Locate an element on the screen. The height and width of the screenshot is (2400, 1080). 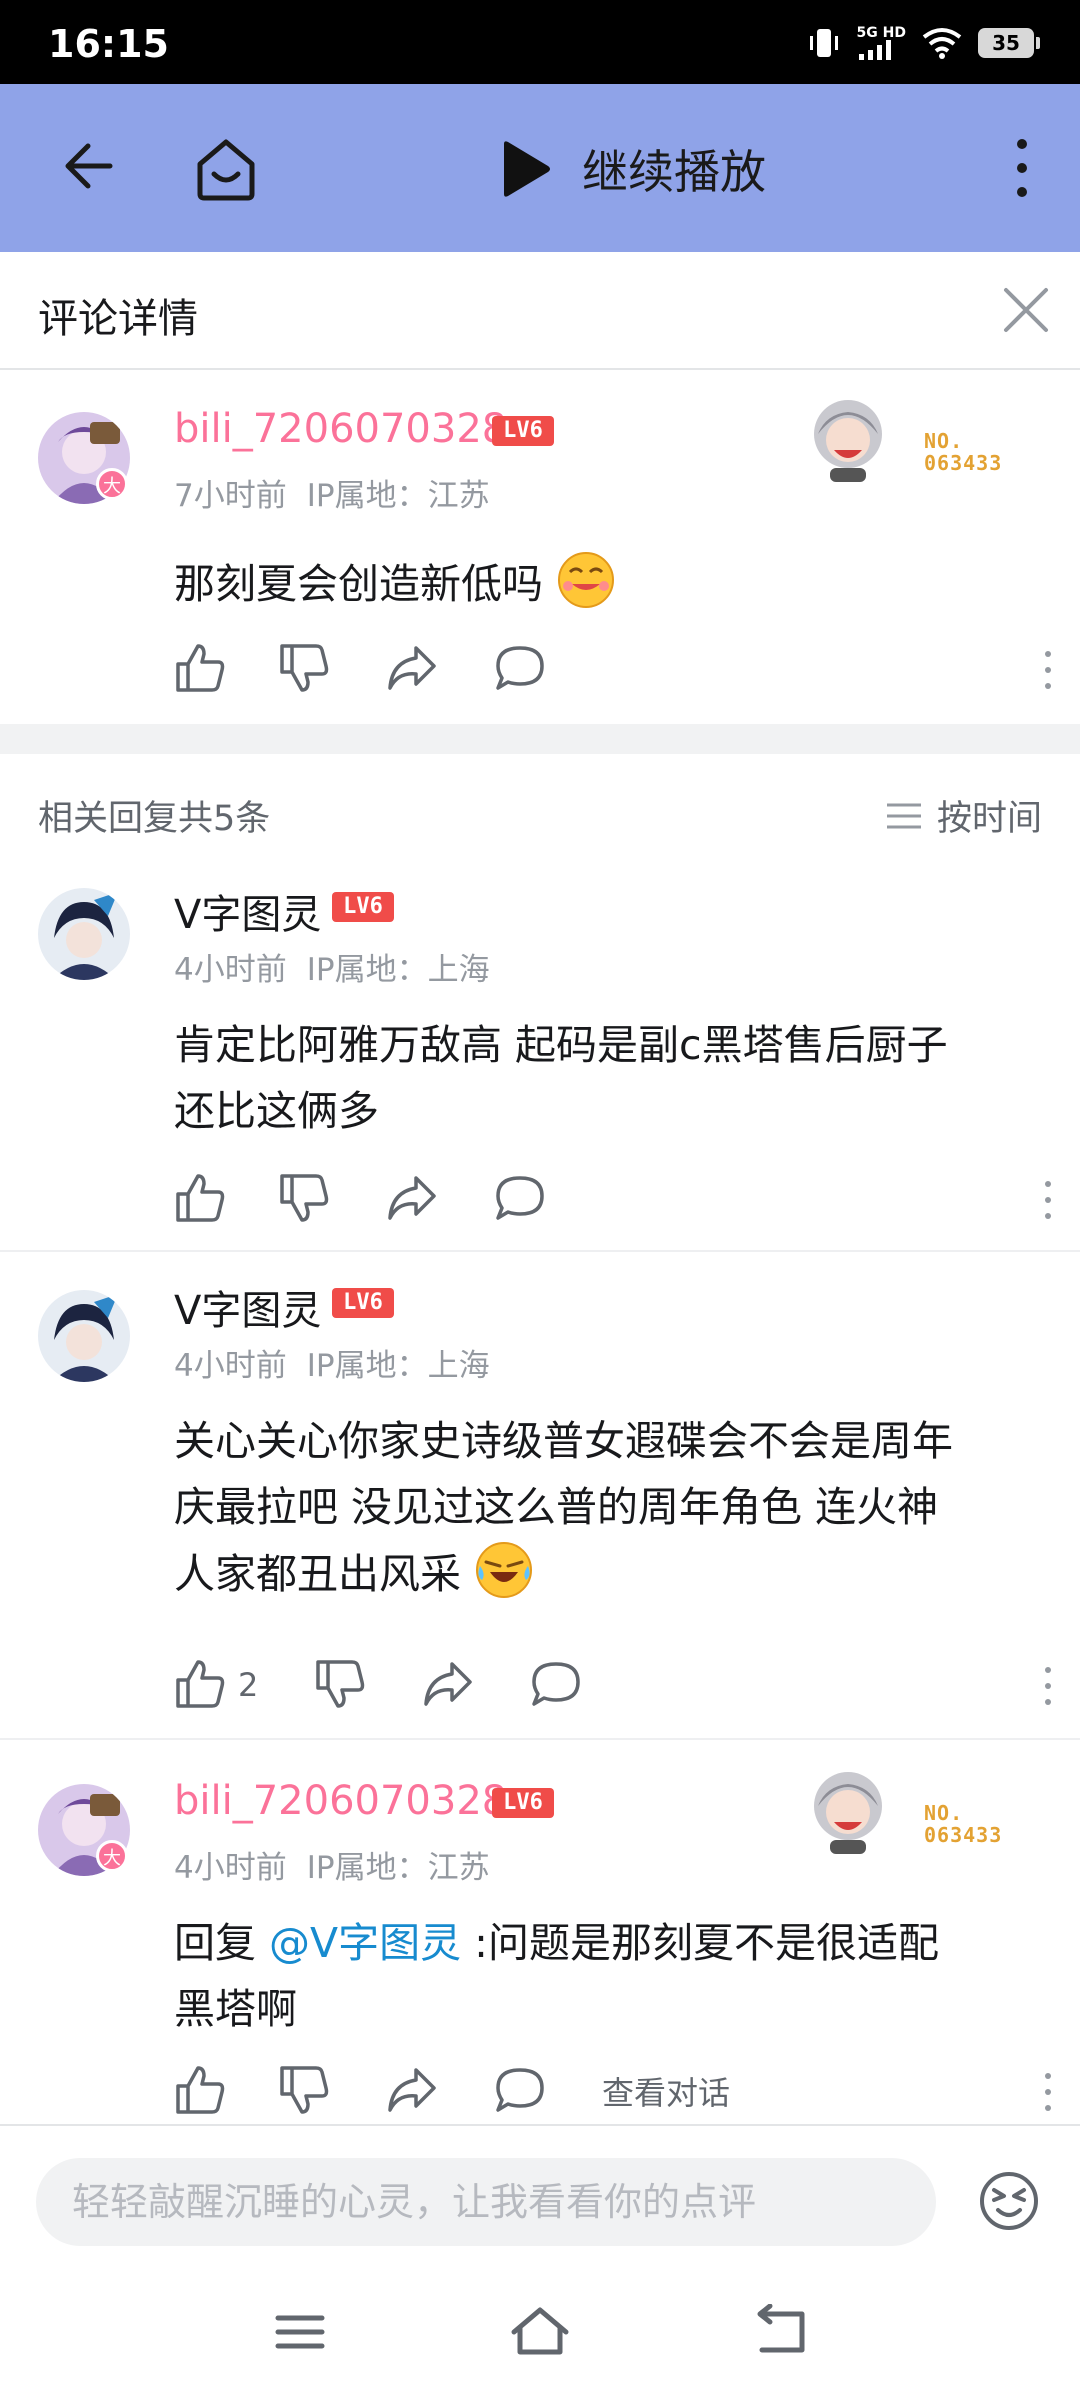
pendant-avatar-decoration is located at coordinates (848, 441).